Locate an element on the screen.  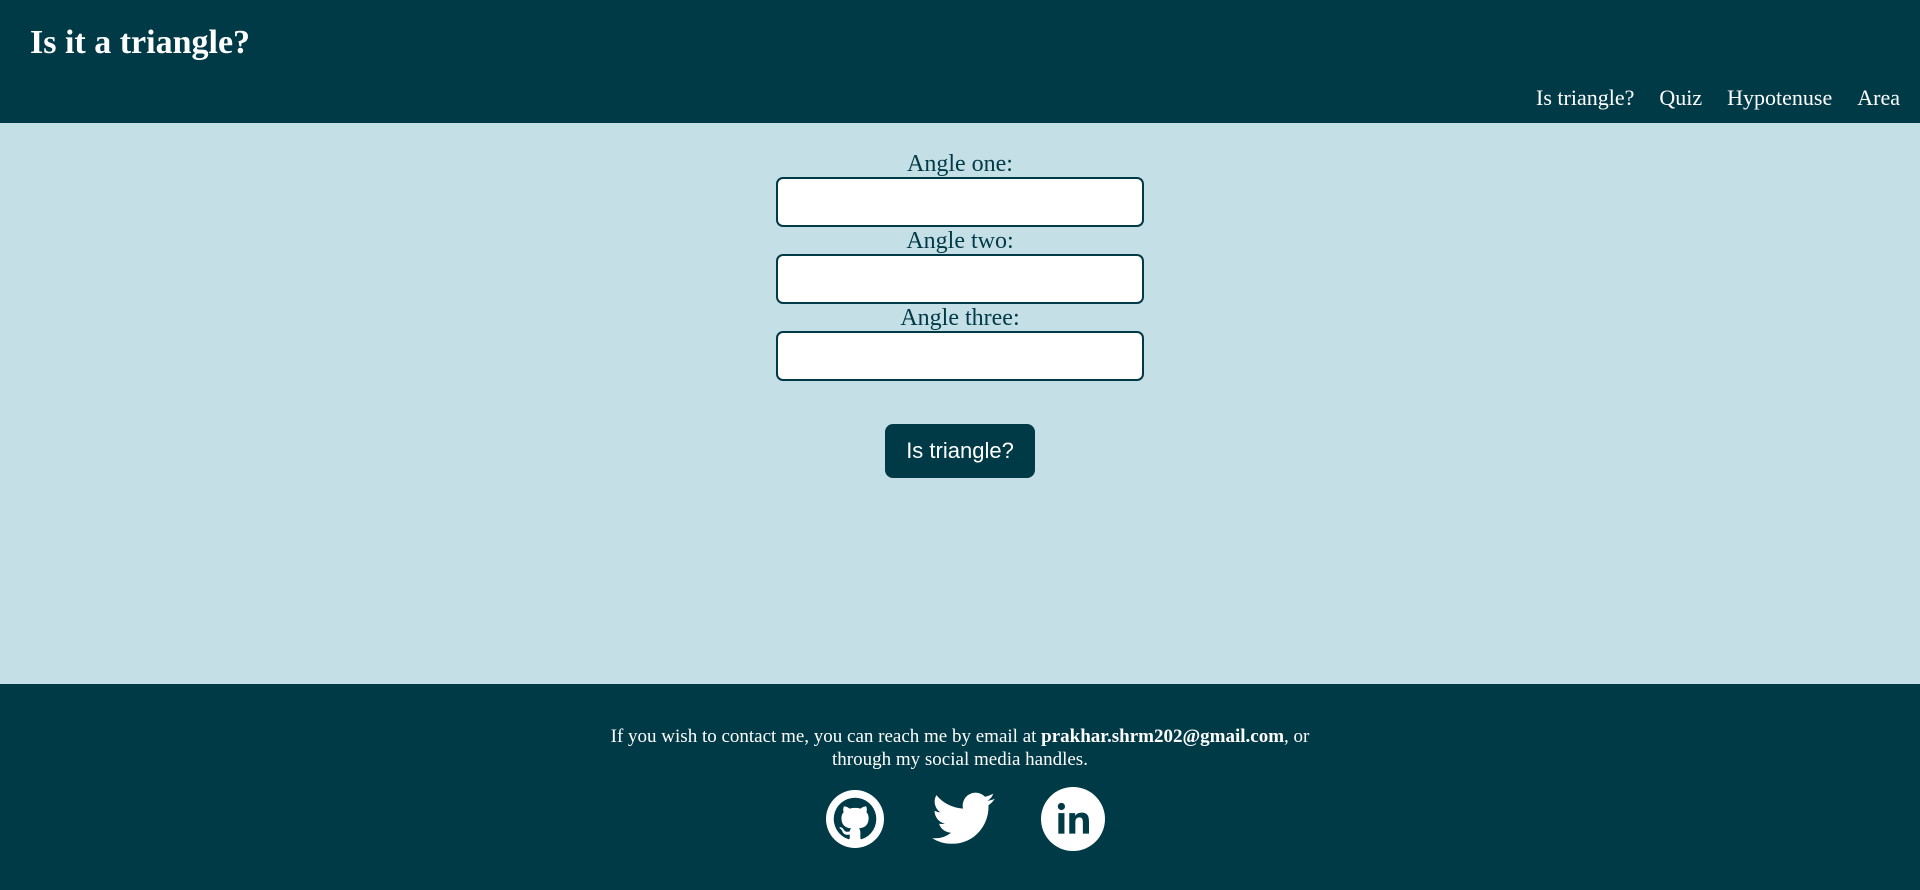
nav-link-hypotenuse: Hypotenuse is located at coordinates (1779, 98).